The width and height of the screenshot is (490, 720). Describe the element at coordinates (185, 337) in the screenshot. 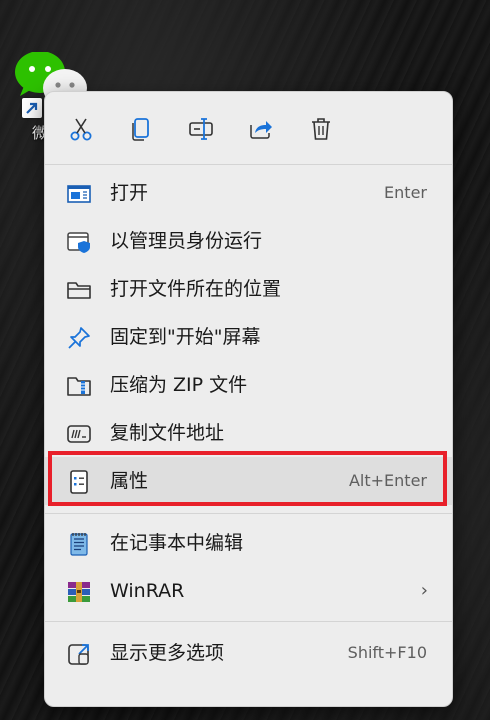

I see `menu-item-label: 固定到"开始"屏幕` at that location.